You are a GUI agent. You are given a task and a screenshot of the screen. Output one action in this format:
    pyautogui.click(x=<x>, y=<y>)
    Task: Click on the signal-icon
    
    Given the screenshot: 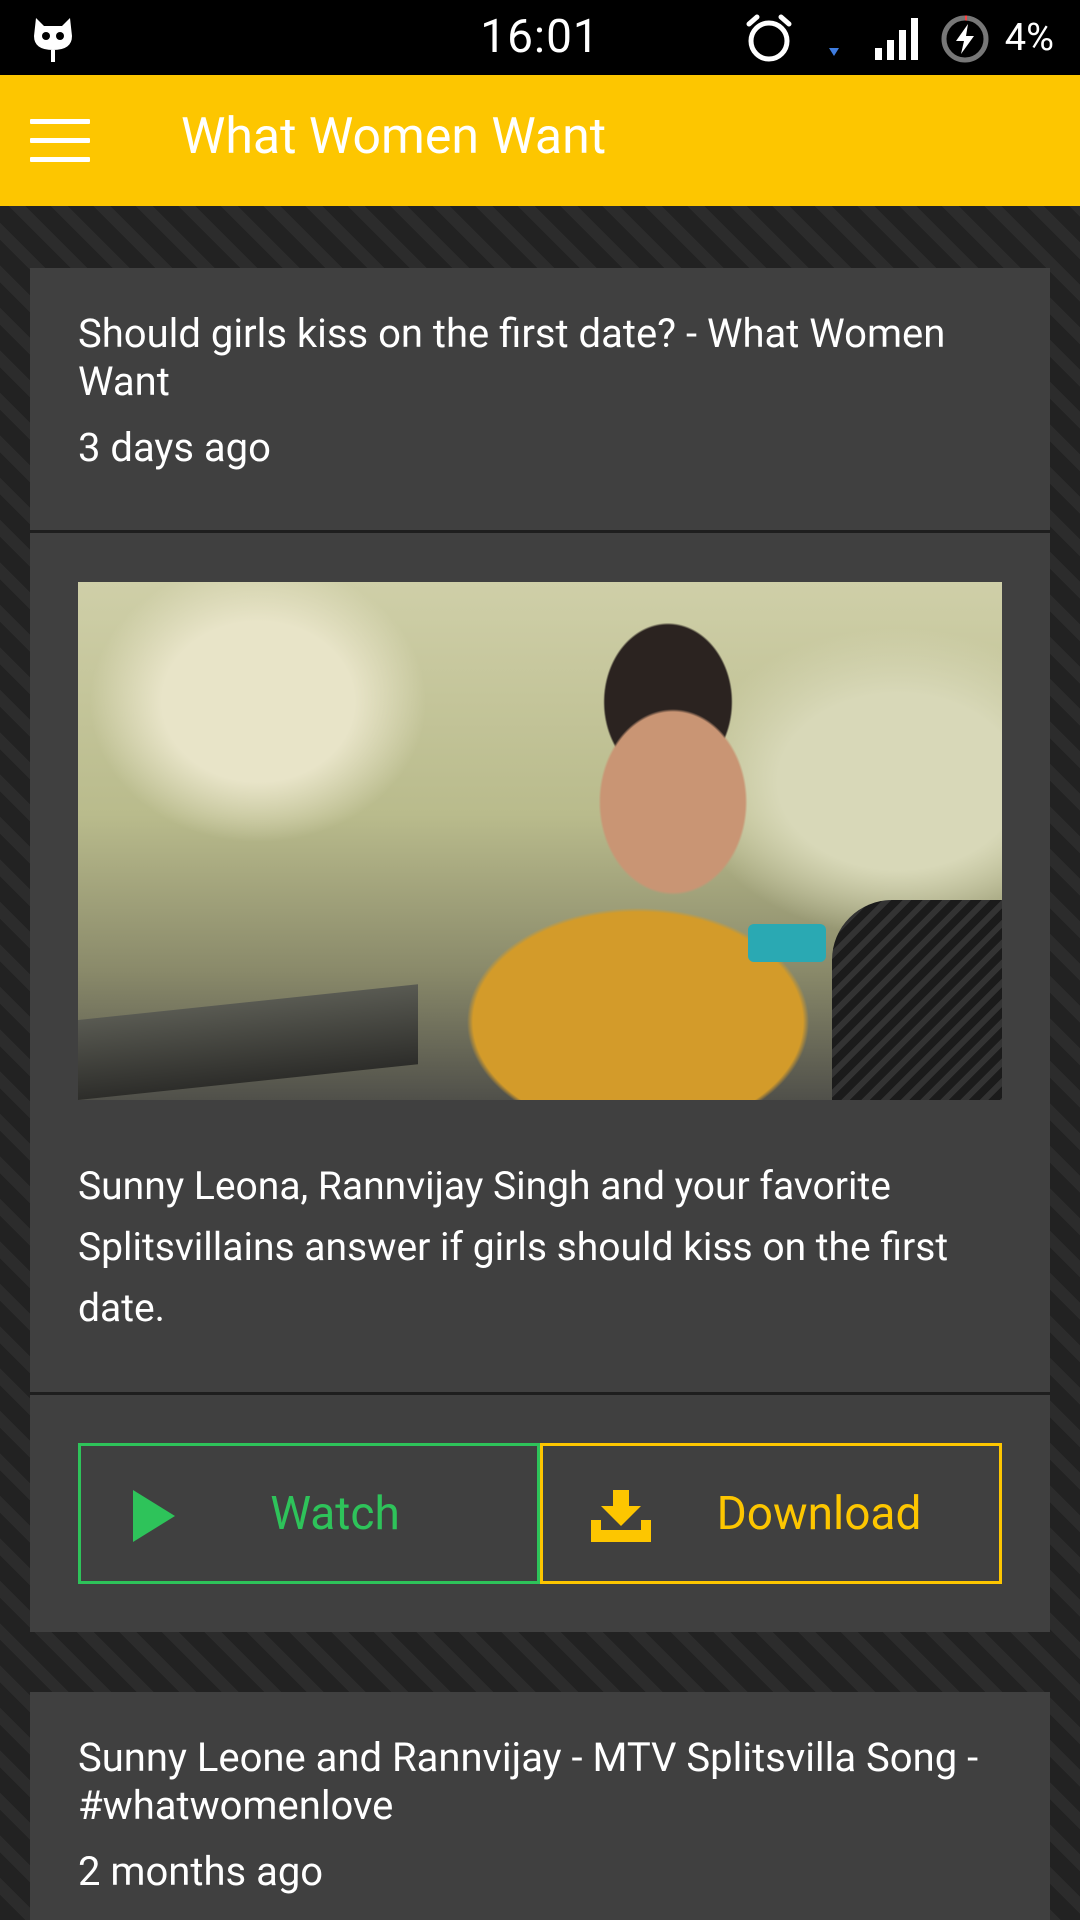 What is the action you would take?
    pyautogui.click(x=896, y=39)
    